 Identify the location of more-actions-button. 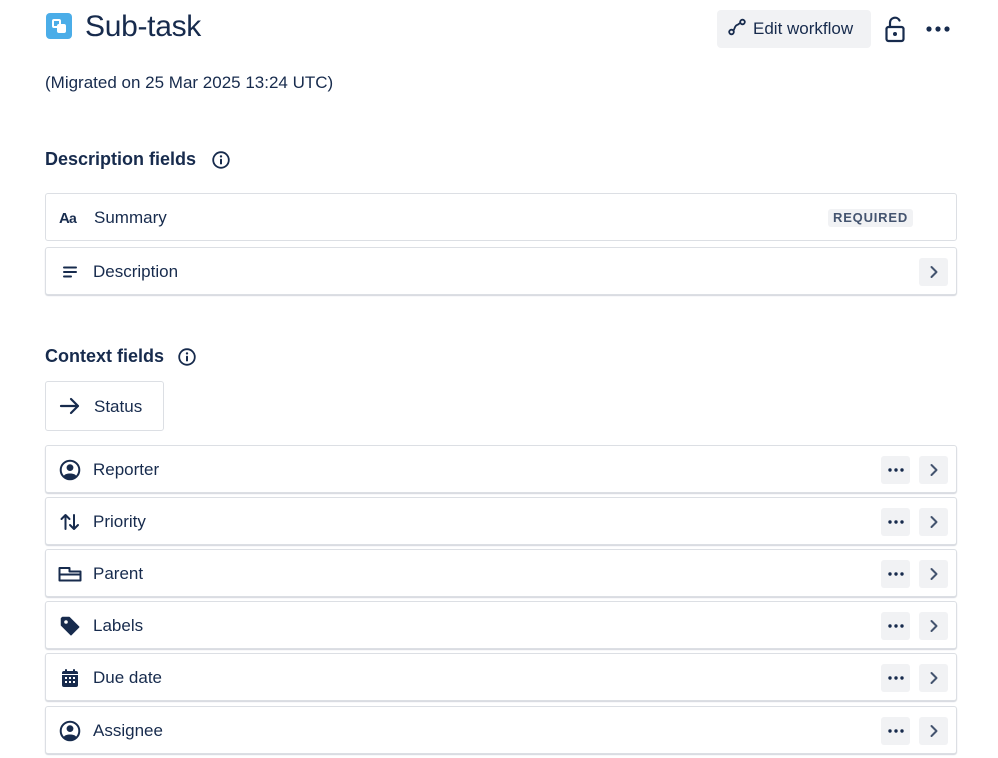
(938, 29).